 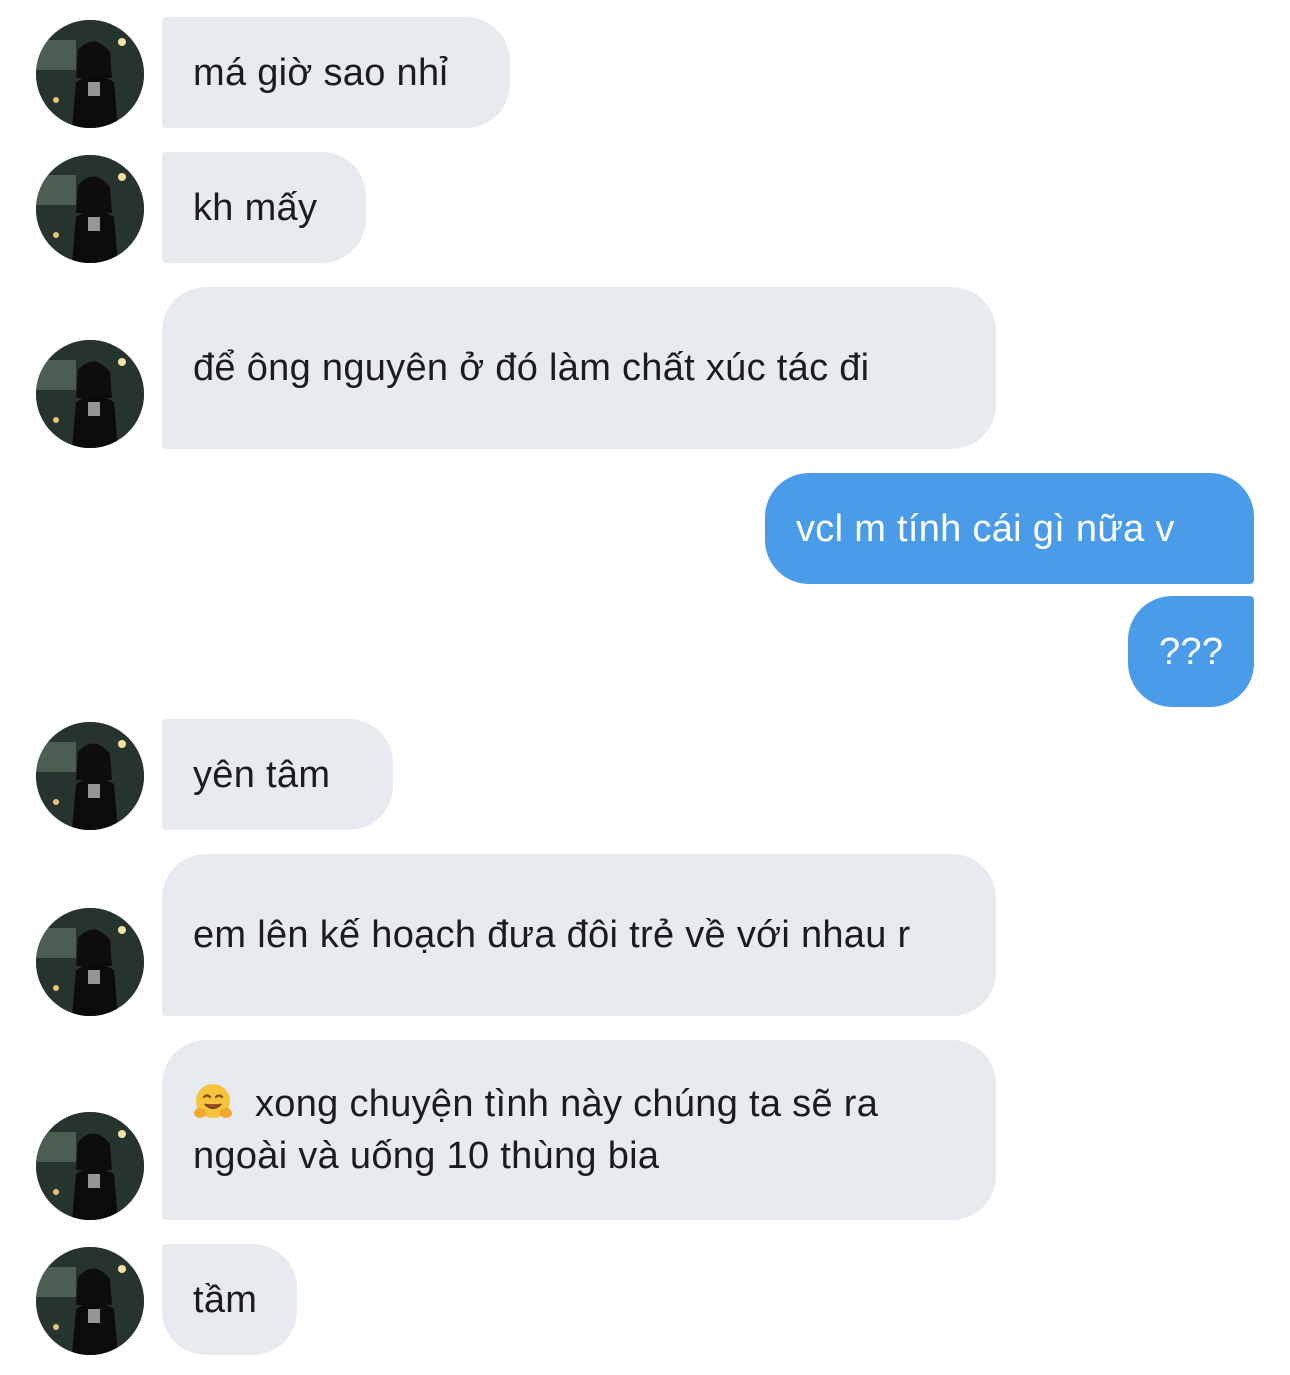 I want to click on message-text: kh mấy, so click(x=255, y=207).